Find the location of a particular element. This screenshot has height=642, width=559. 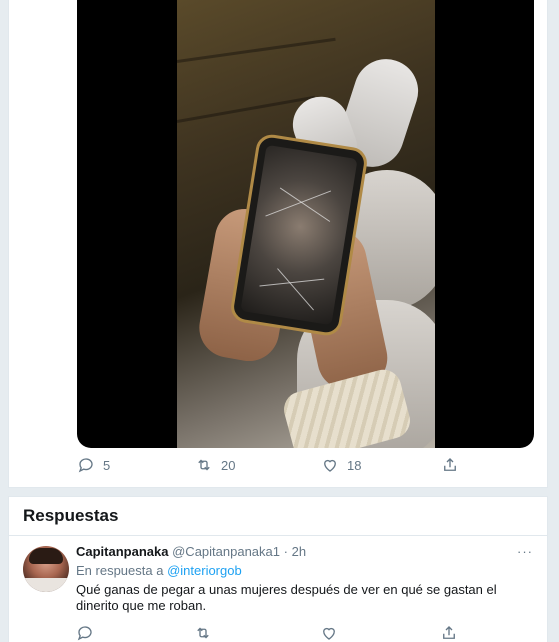

in-reply-prefix: En respuesta a is located at coordinates (120, 570).